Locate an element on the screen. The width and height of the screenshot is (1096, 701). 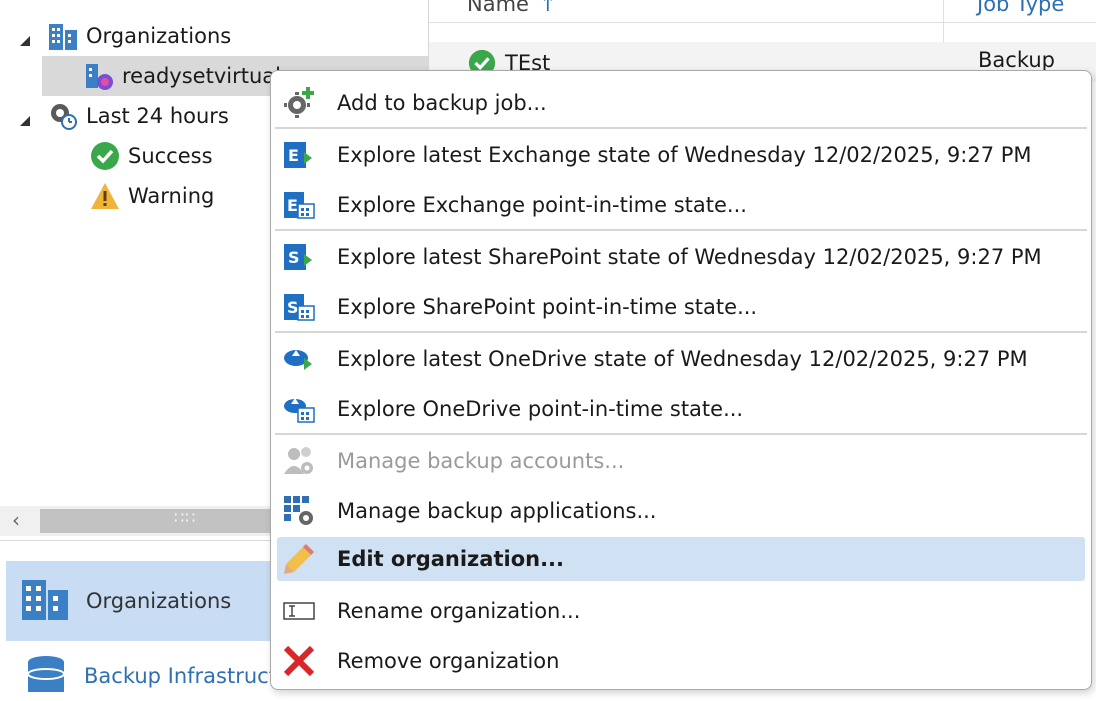
tree-node-last-24-hours: Last 24 hours is located at coordinates (123, 116).